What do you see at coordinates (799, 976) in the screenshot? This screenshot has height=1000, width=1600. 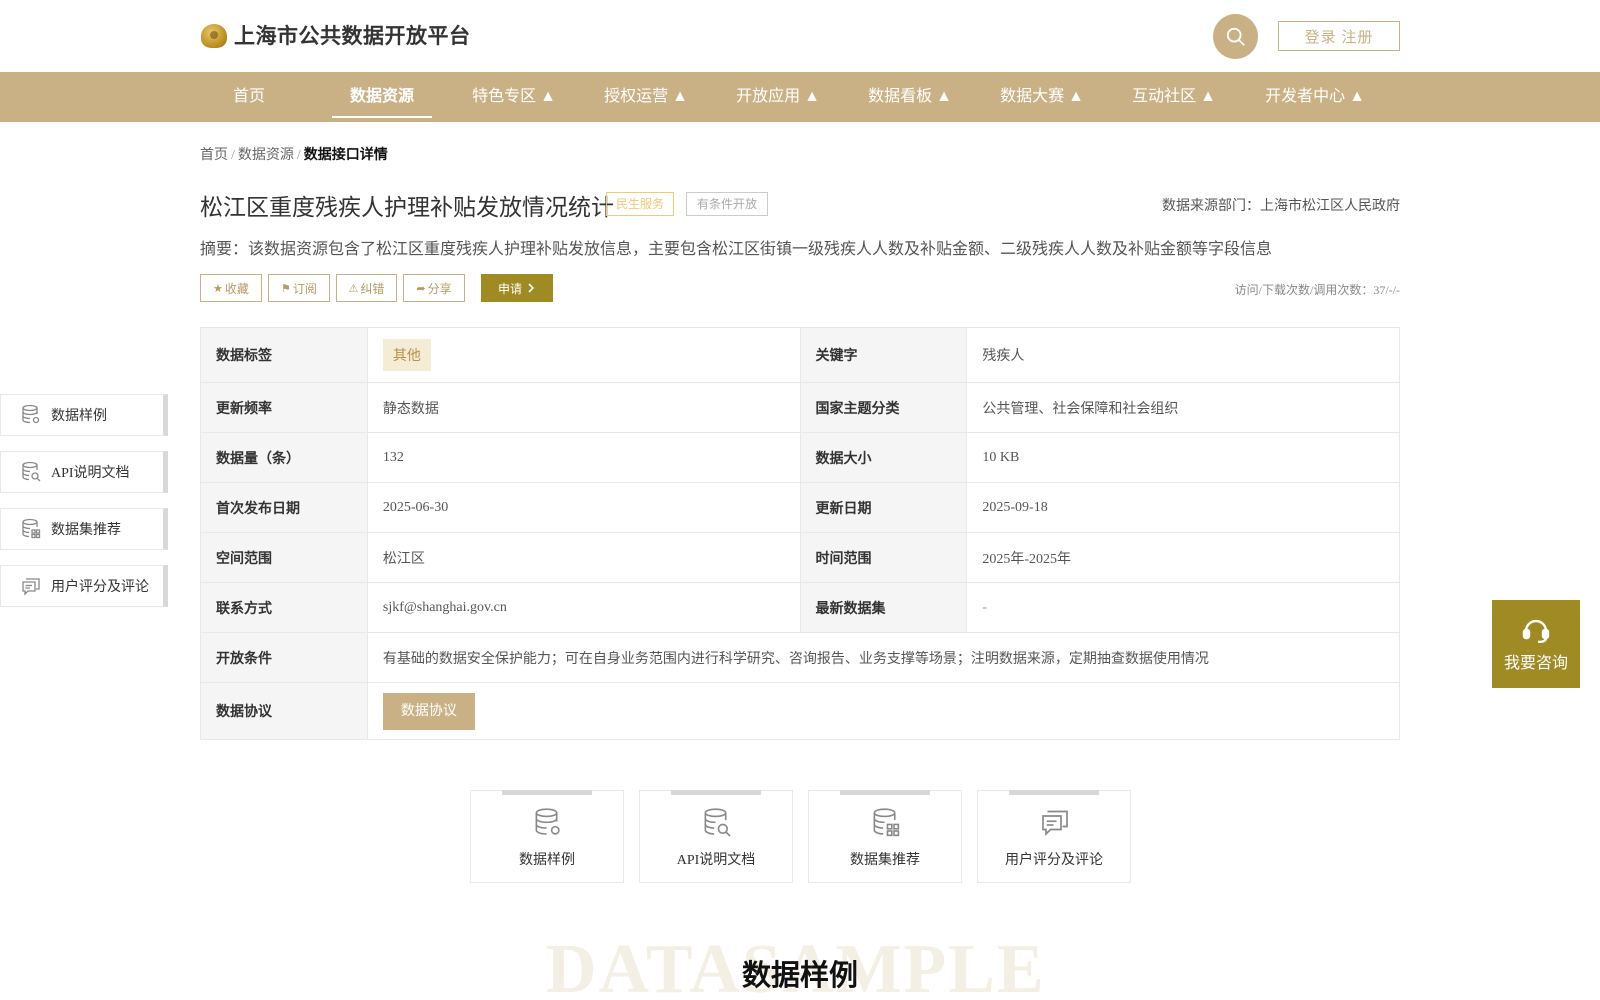 I see `section-title: 数据样例` at bounding box center [799, 976].